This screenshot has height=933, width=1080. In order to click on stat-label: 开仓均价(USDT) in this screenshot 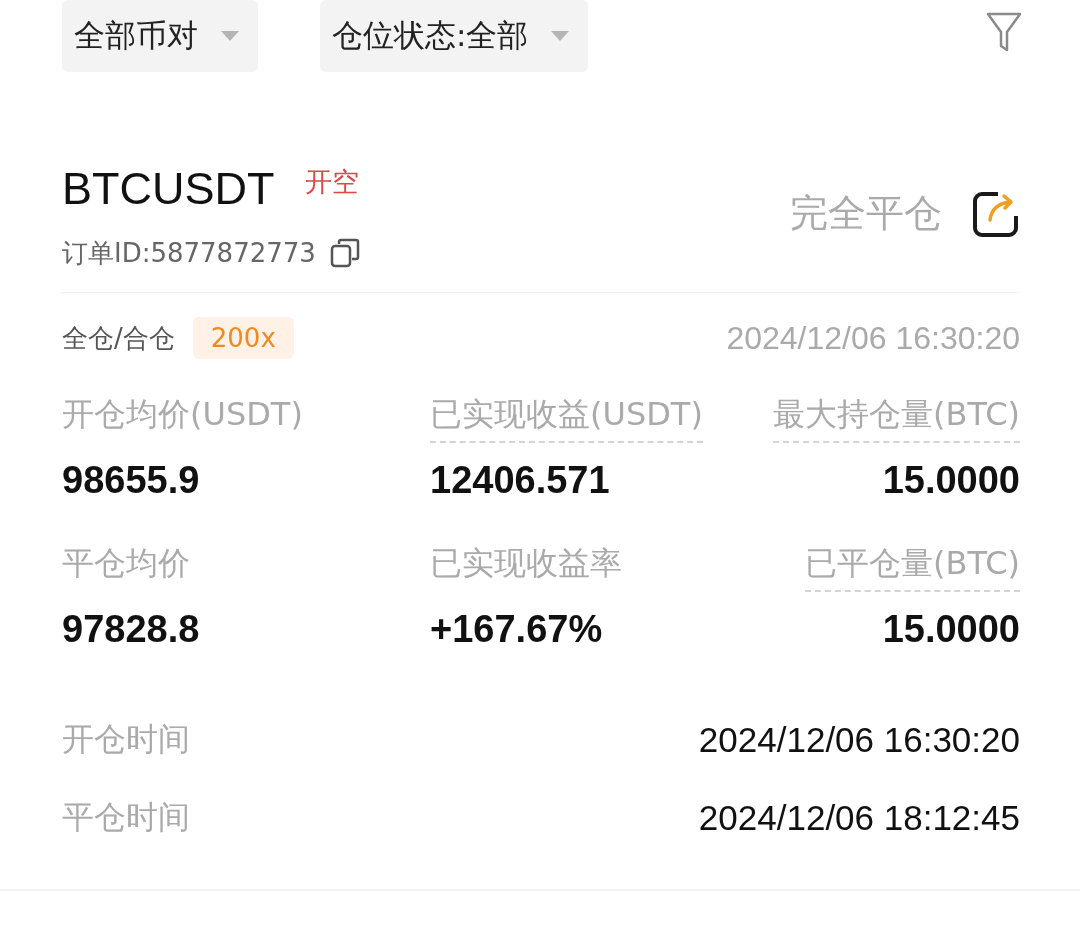, I will do `click(182, 414)`.